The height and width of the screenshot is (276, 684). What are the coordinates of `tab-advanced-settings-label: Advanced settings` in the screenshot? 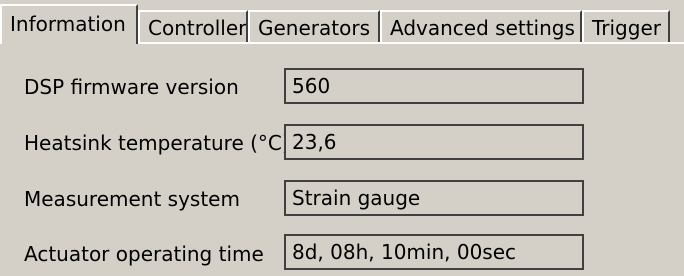 It's located at (482, 28).